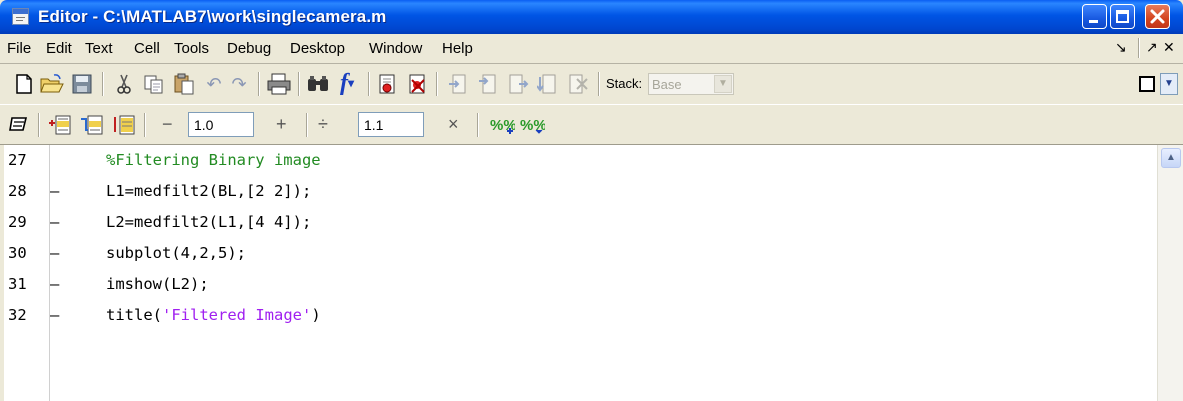 The height and width of the screenshot is (401, 1183). Describe the element at coordinates (388, 84) in the screenshot. I see `set-breakpoint-icon` at that location.